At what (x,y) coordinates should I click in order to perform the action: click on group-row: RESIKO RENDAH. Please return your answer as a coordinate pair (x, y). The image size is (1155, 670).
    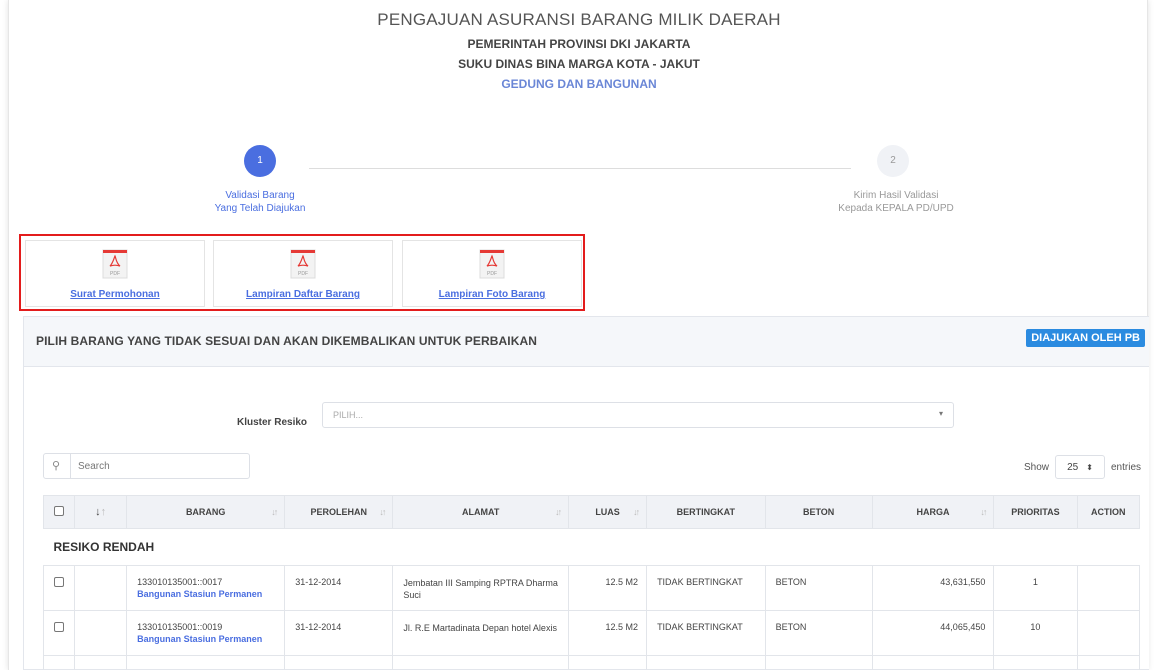
    Looking at the image, I should click on (591, 547).